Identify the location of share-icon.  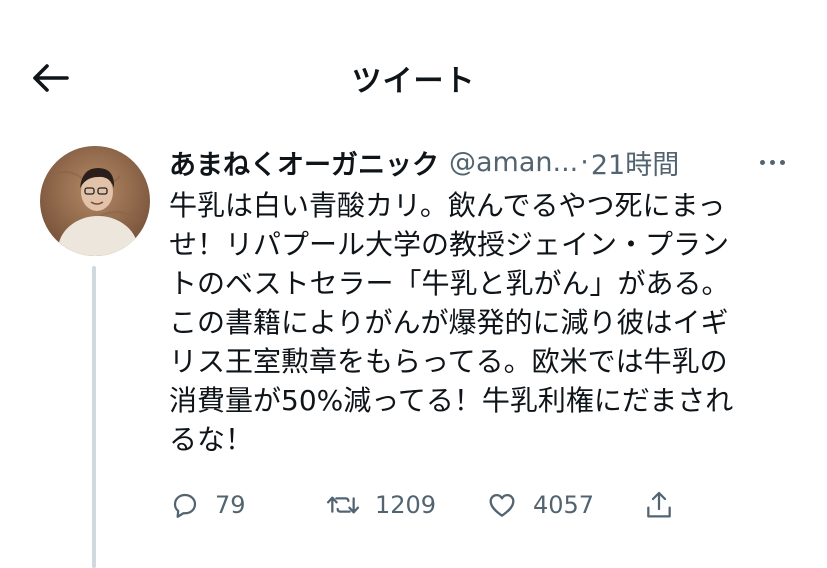
(659, 504).